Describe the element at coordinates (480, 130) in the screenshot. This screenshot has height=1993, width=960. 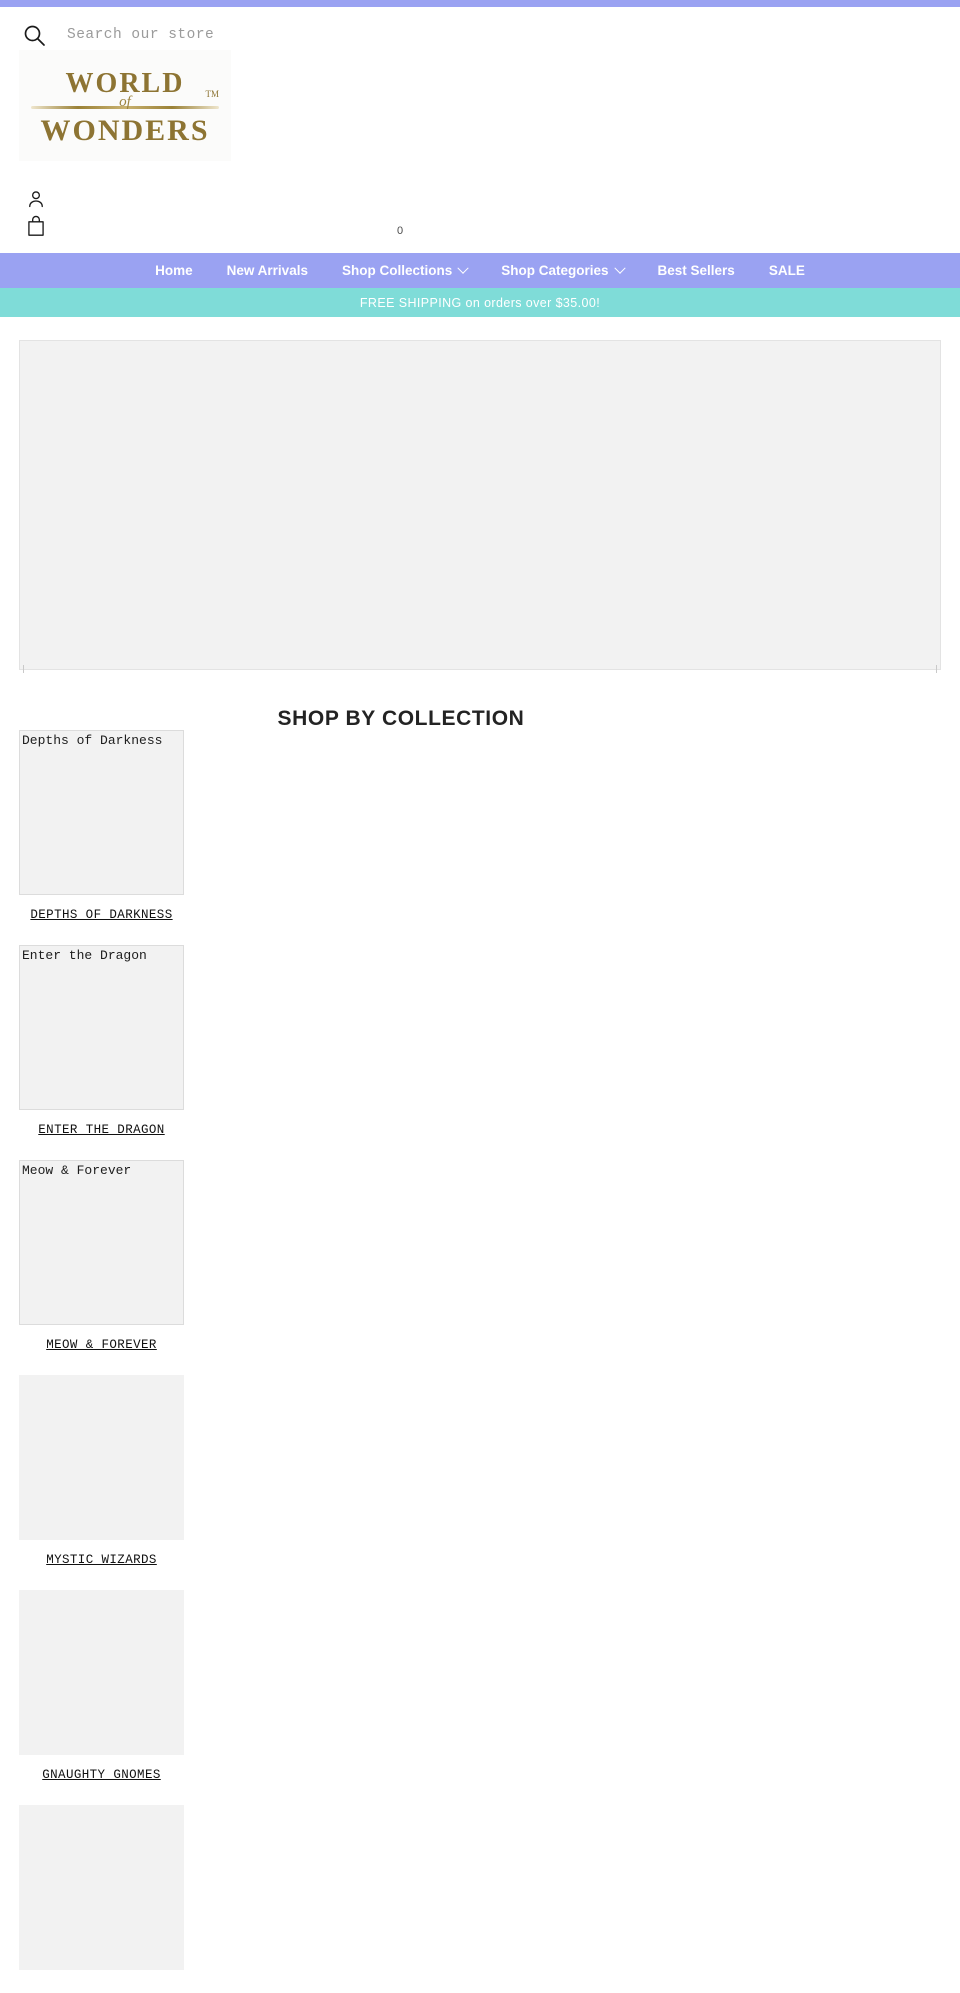
I see `site-header: WORLD of TM WONDERS 0` at that location.